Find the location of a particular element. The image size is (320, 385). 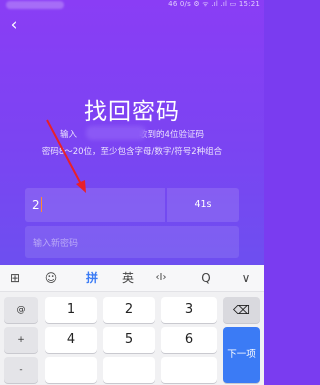

english-mode-button: 英 is located at coordinates (128, 278).